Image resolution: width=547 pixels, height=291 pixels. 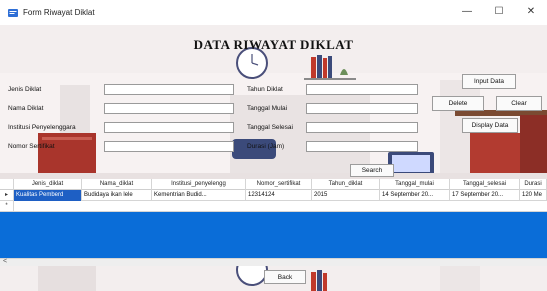 What do you see at coordinates (169, 108) in the screenshot?
I see `nama-diklat-field` at bounding box center [169, 108].